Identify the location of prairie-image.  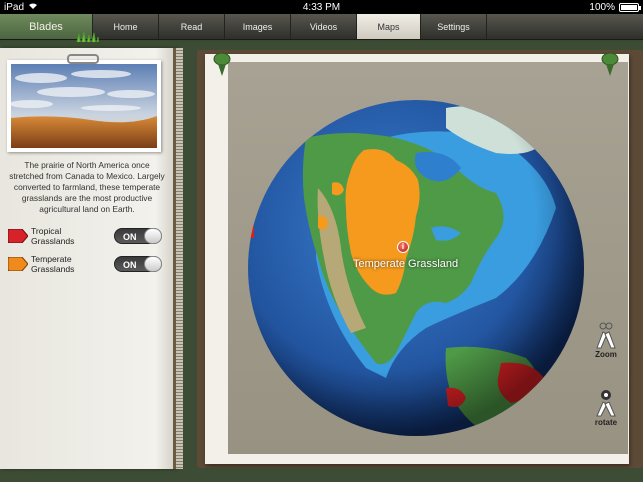
(84, 106).